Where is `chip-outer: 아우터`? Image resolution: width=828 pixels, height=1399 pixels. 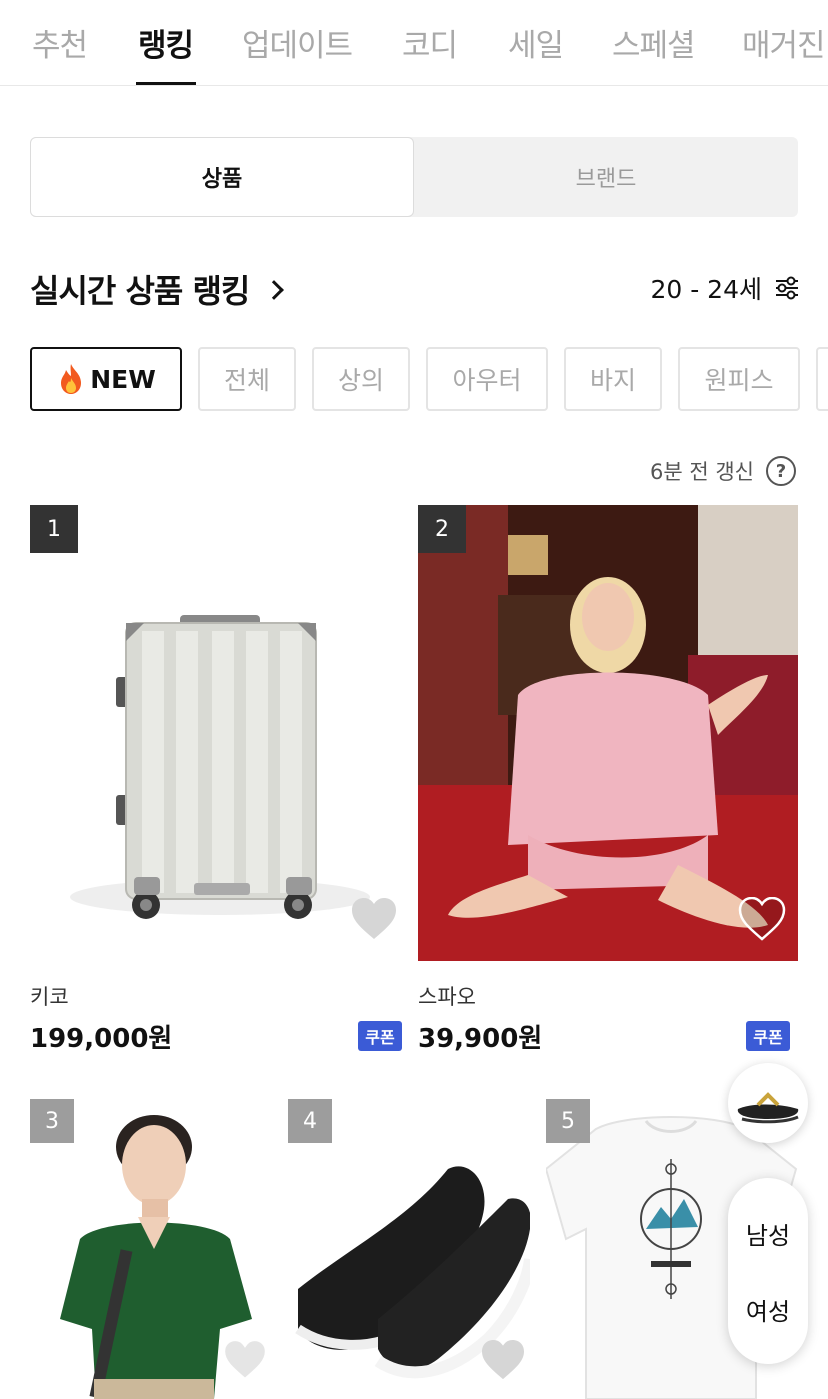
chip-outer: 아우터 is located at coordinates (487, 379).